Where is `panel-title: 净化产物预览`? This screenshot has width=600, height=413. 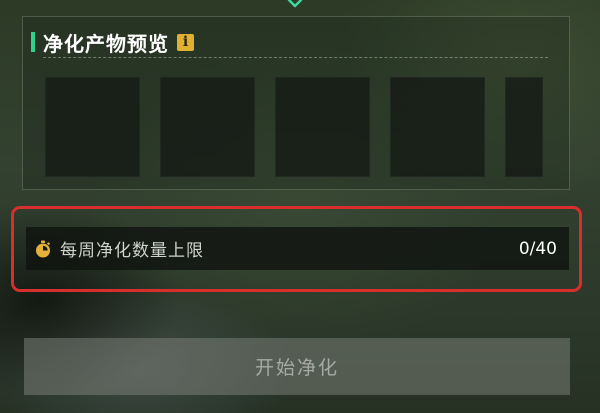 panel-title: 净化产物预览 is located at coordinates (106, 43).